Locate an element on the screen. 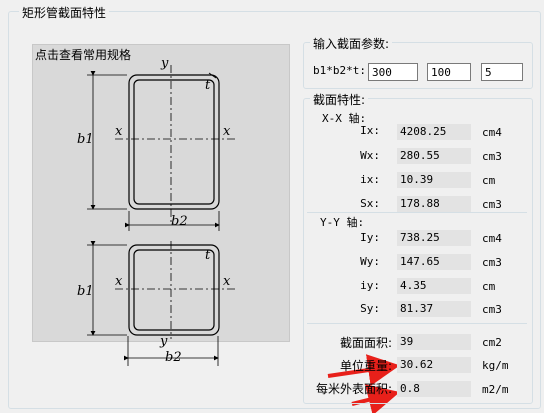 The image size is (544, 413). wx-label: Wx: is located at coordinates (370, 155).